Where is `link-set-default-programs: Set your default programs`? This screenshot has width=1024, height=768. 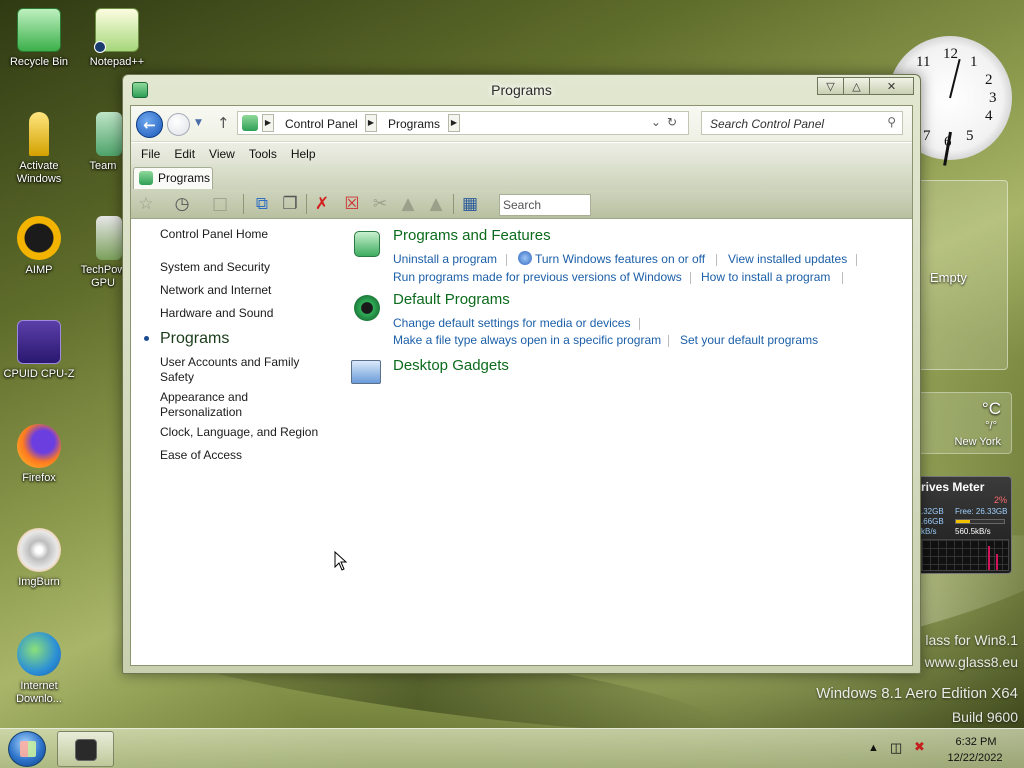
link-set-default-programs: Set your default programs is located at coordinates (749, 340).